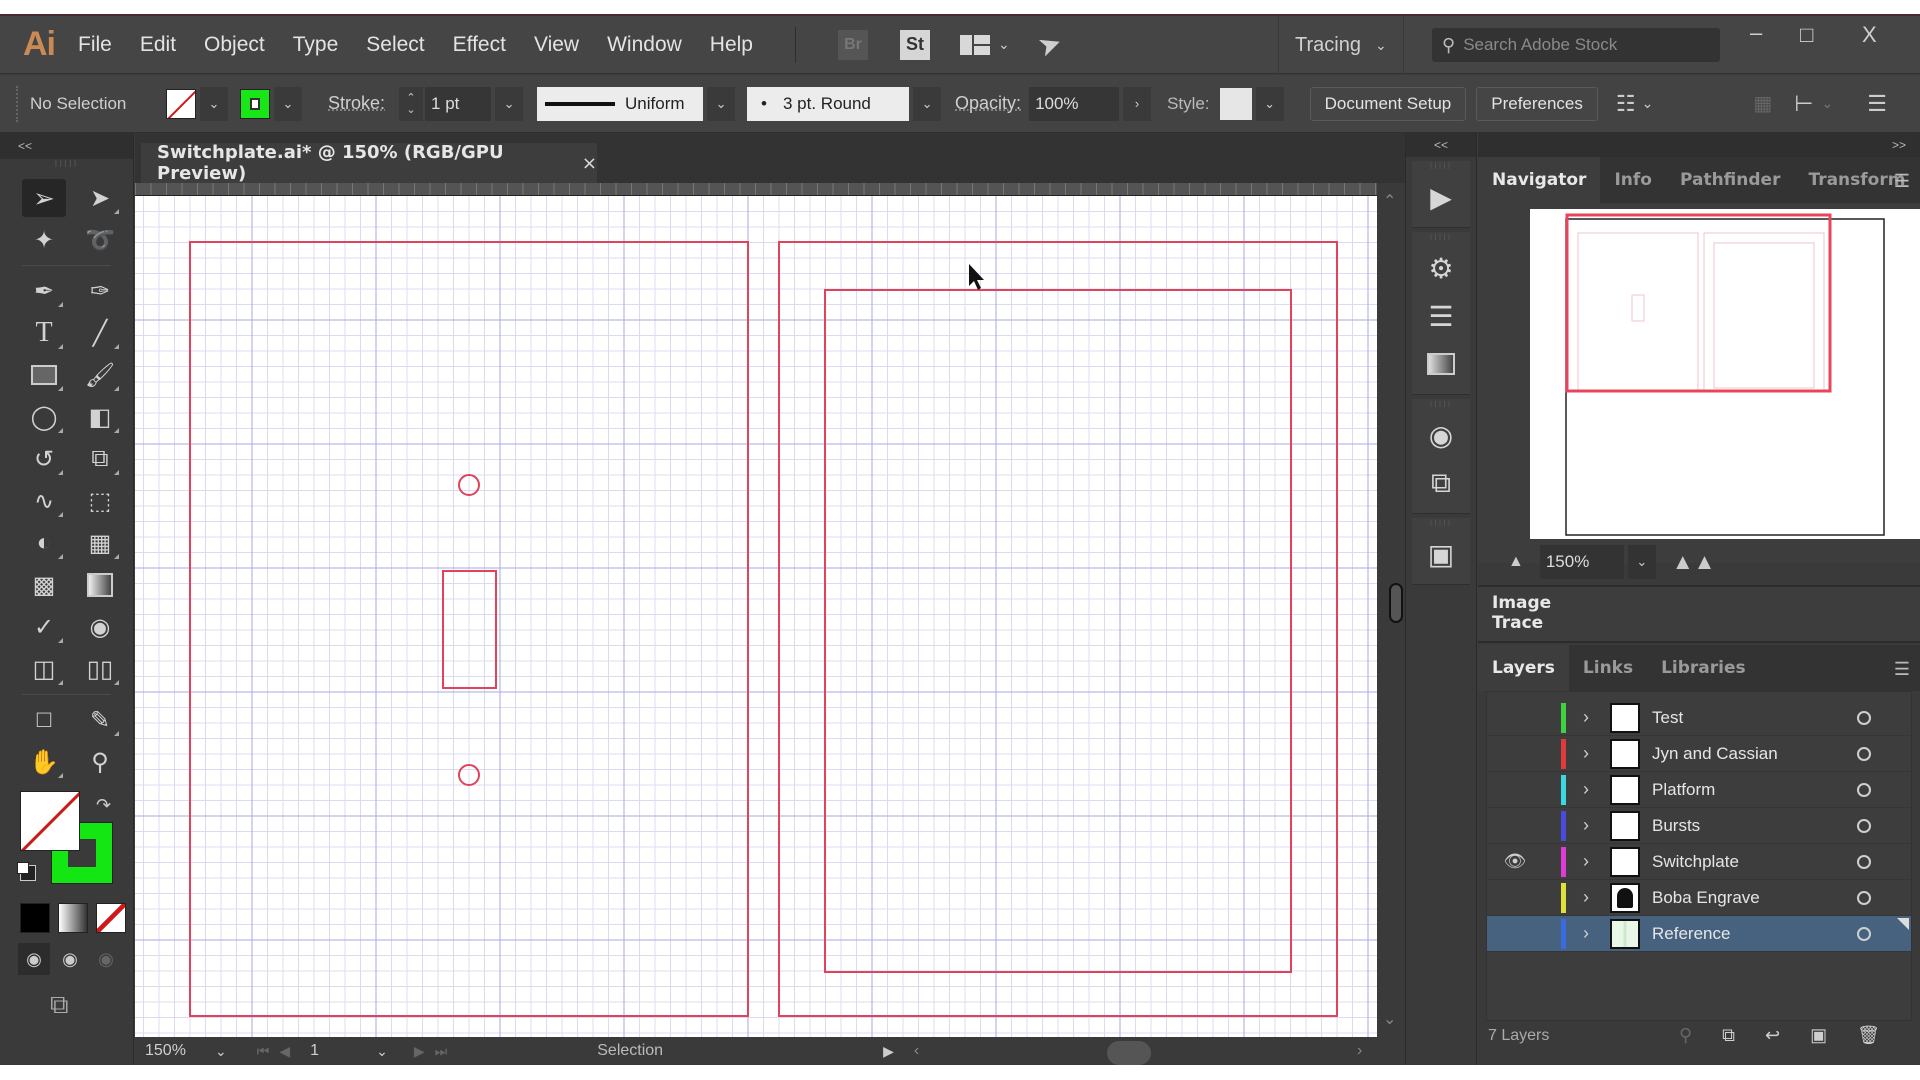  Describe the element at coordinates (44, 543) in the screenshot. I see `shape-builder-tool: ◐` at that location.